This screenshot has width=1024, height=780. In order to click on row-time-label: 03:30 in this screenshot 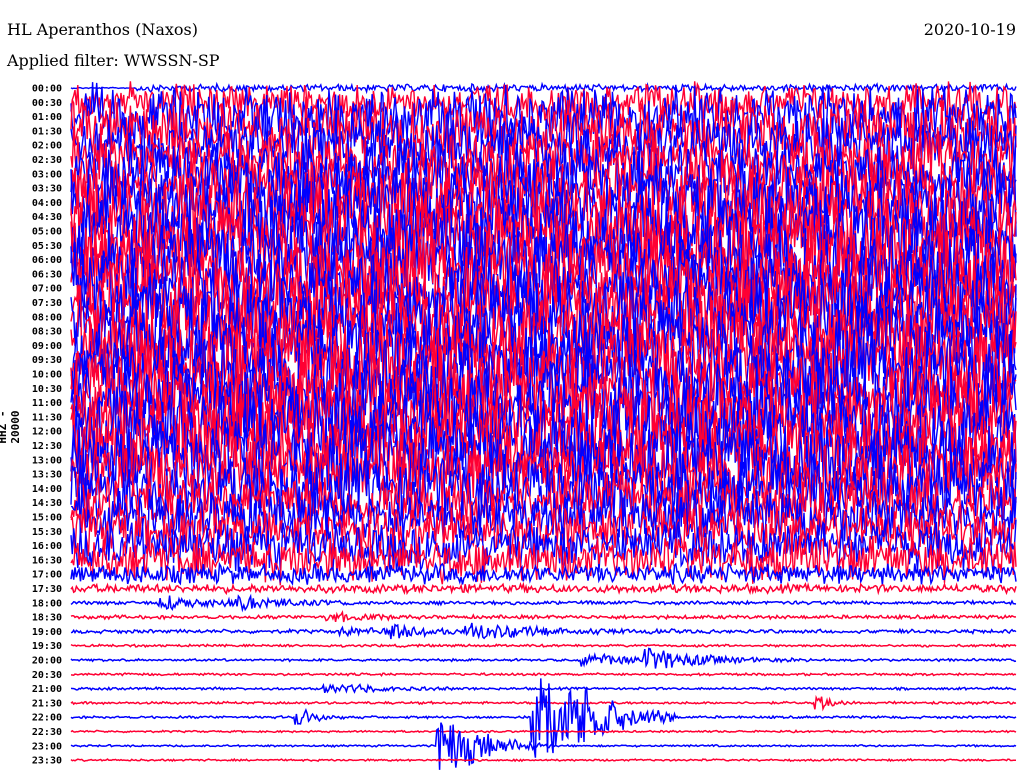, I will do `click(47, 189)`.